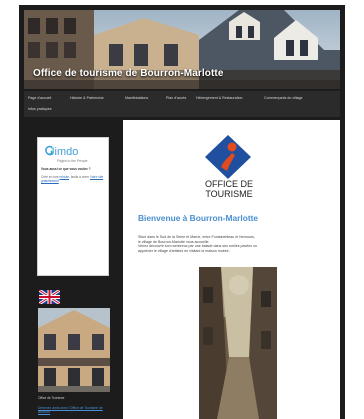 Image resolution: width=364 pixels, height=419 pixels. Describe the element at coordinates (66, 169) in the screenshot. I see `jimdo-question: Vous aussi ce que vous voulez ?` at that location.